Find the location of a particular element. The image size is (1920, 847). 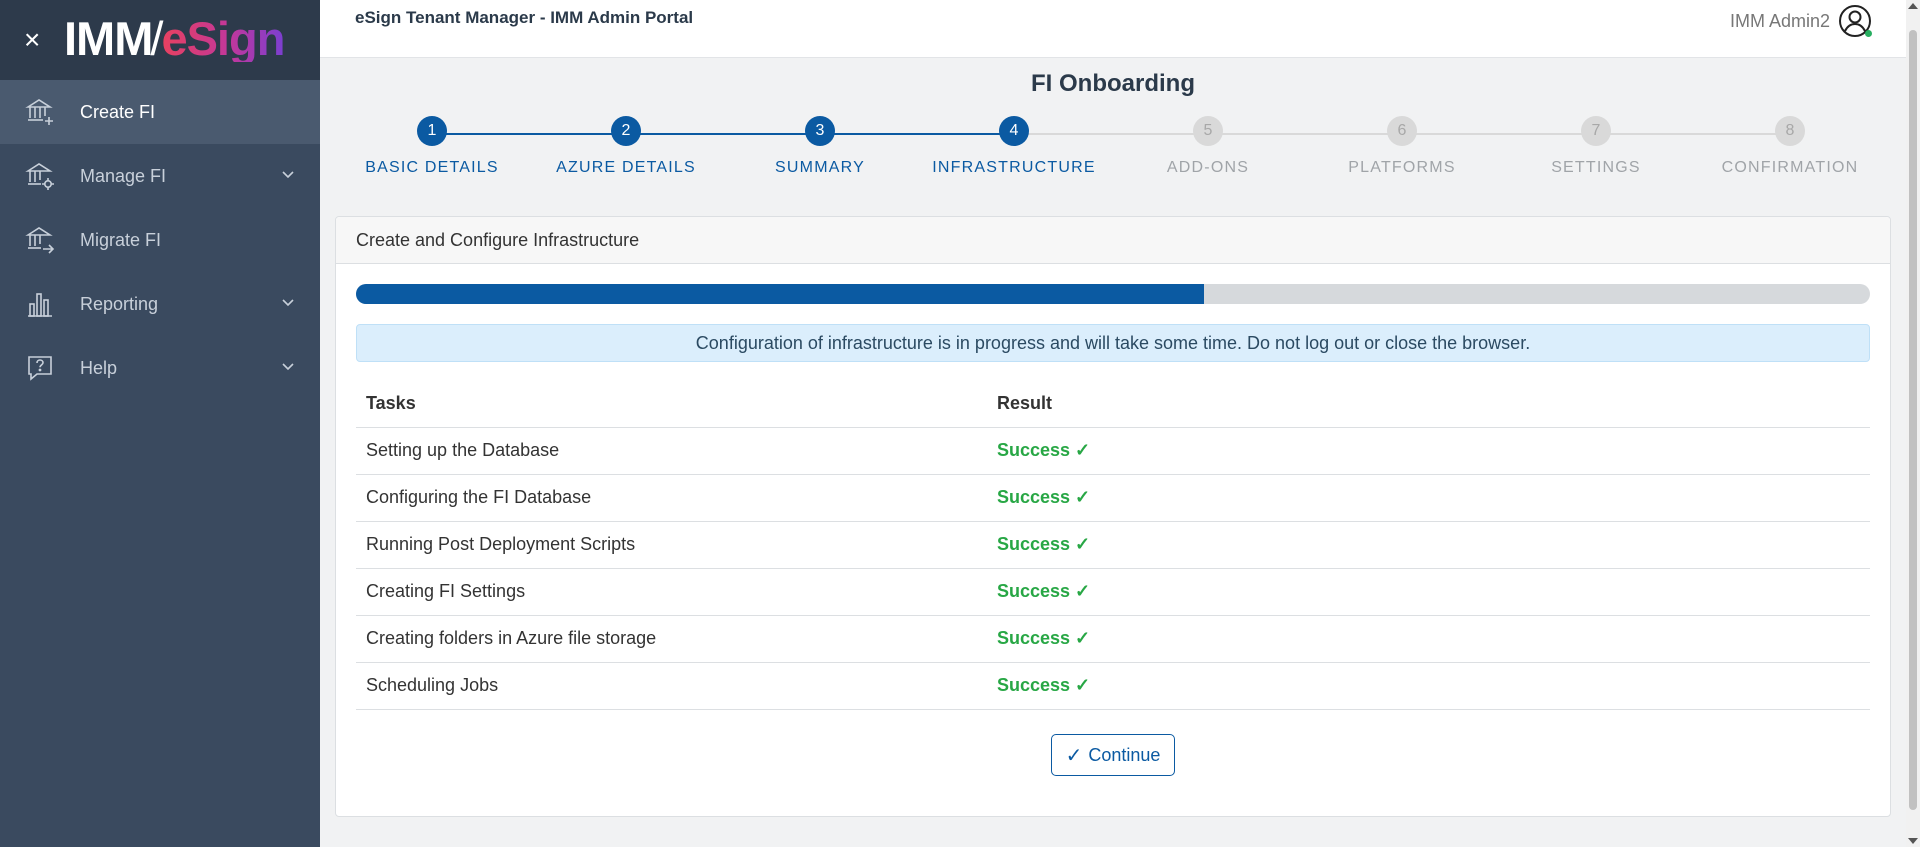

bank-arrow-icon is located at coordinates (40, 240).